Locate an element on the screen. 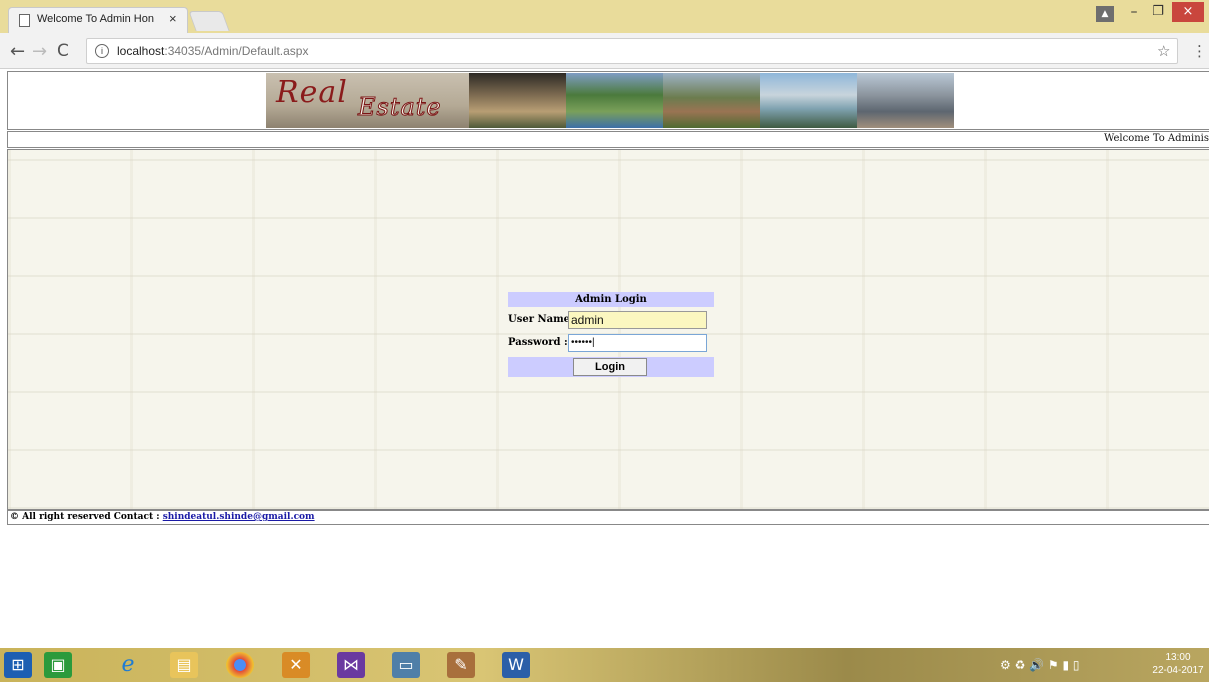 The height and width of the screenshot is (682, 1209). logo-word-estate: Estate is located at coordinates (400, 107).